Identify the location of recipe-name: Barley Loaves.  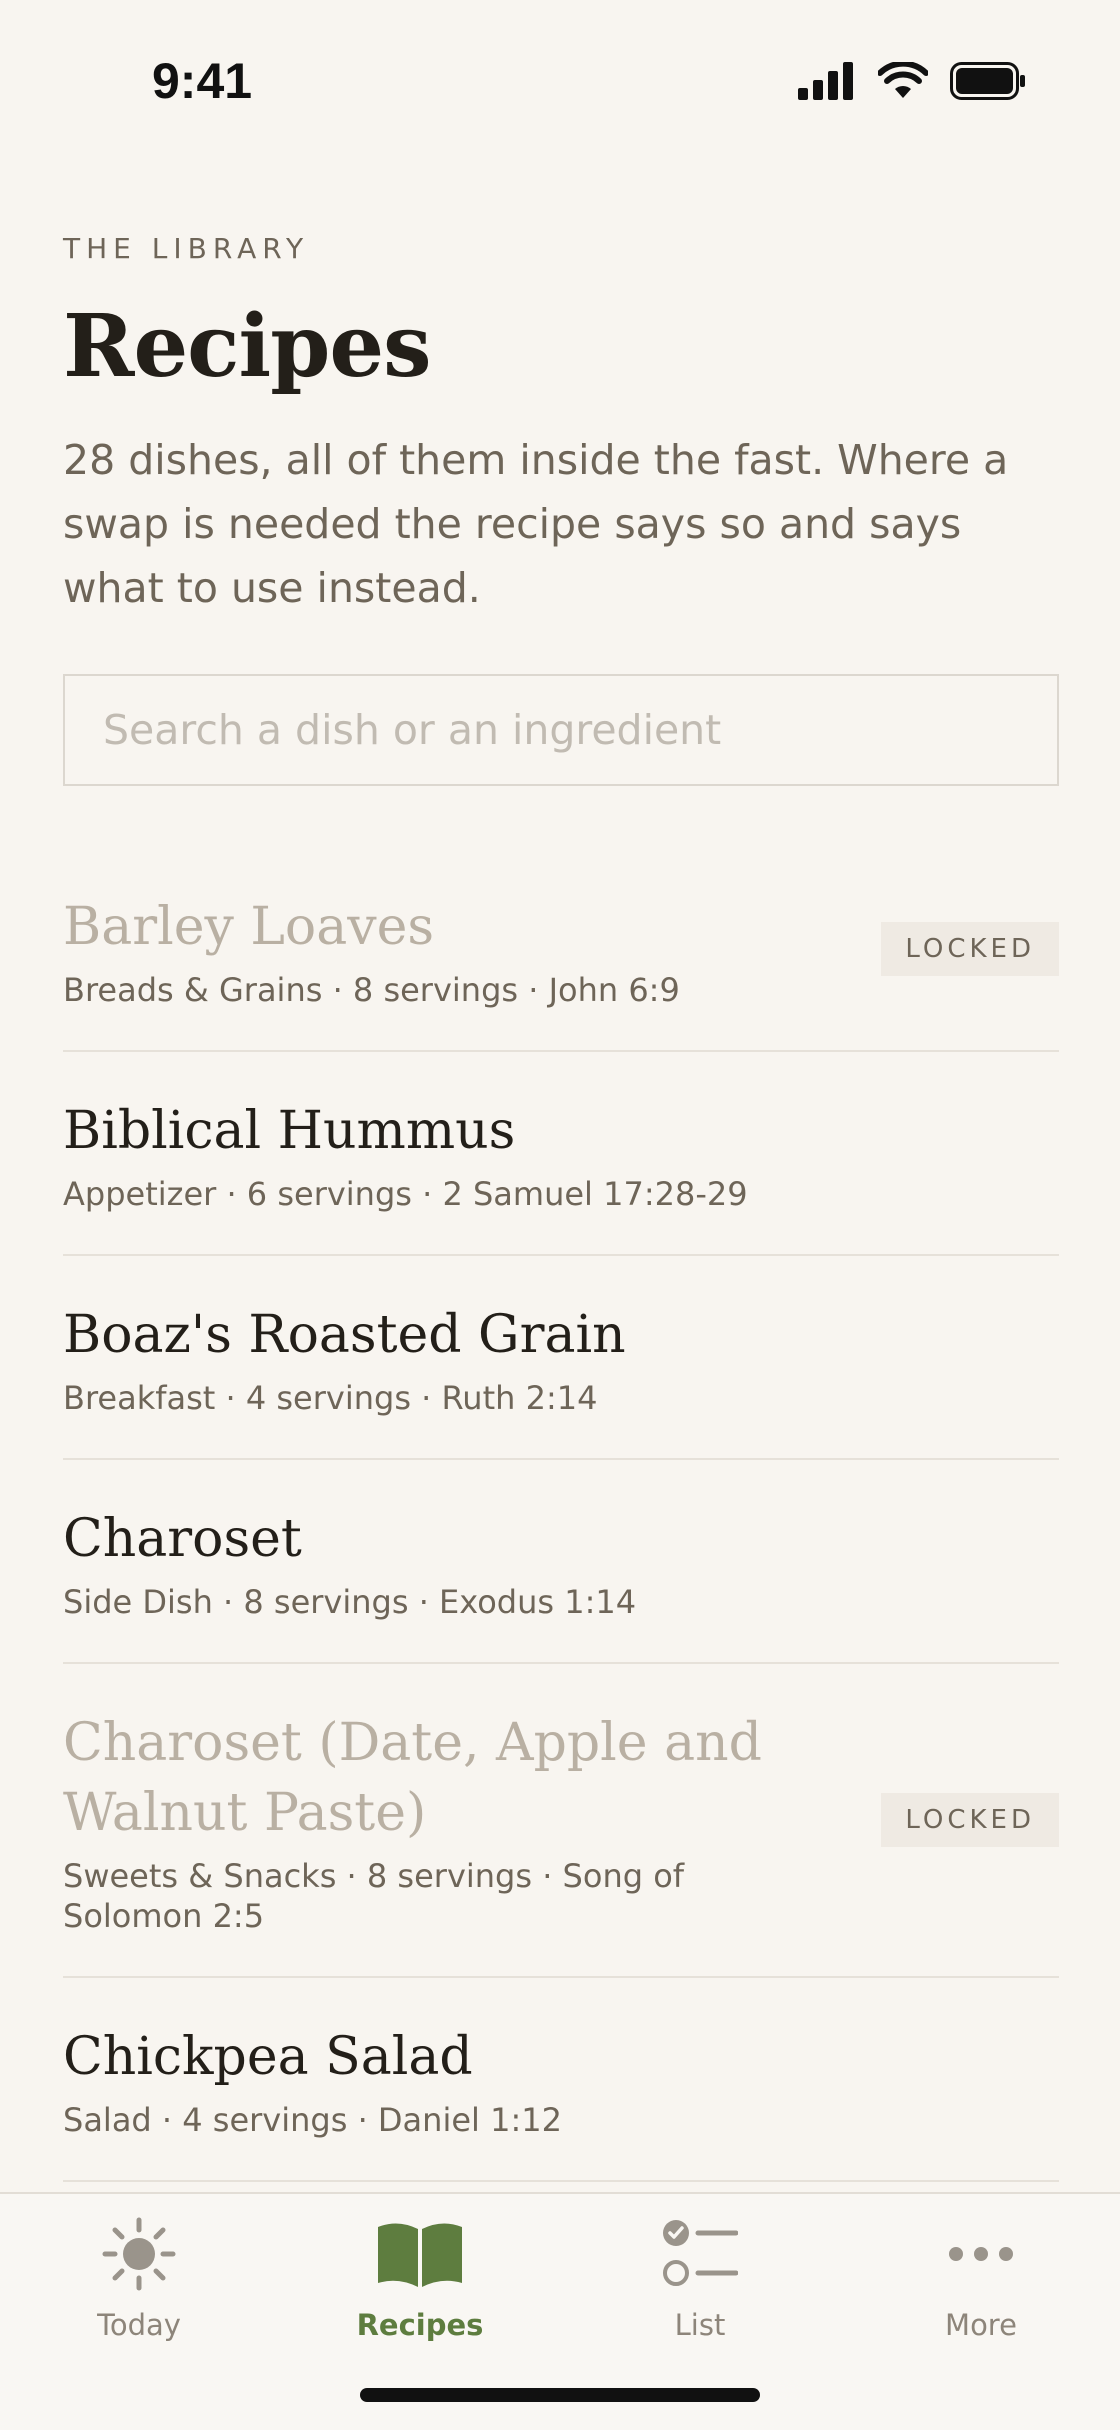
(249, 927).